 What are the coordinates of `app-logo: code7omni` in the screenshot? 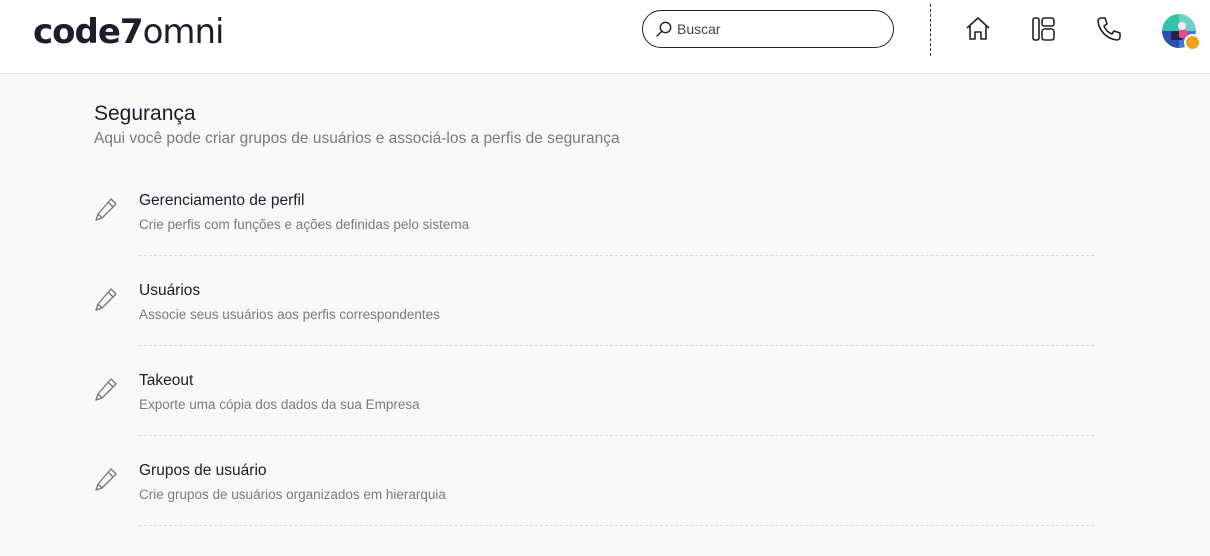 It's located at (128, 32).